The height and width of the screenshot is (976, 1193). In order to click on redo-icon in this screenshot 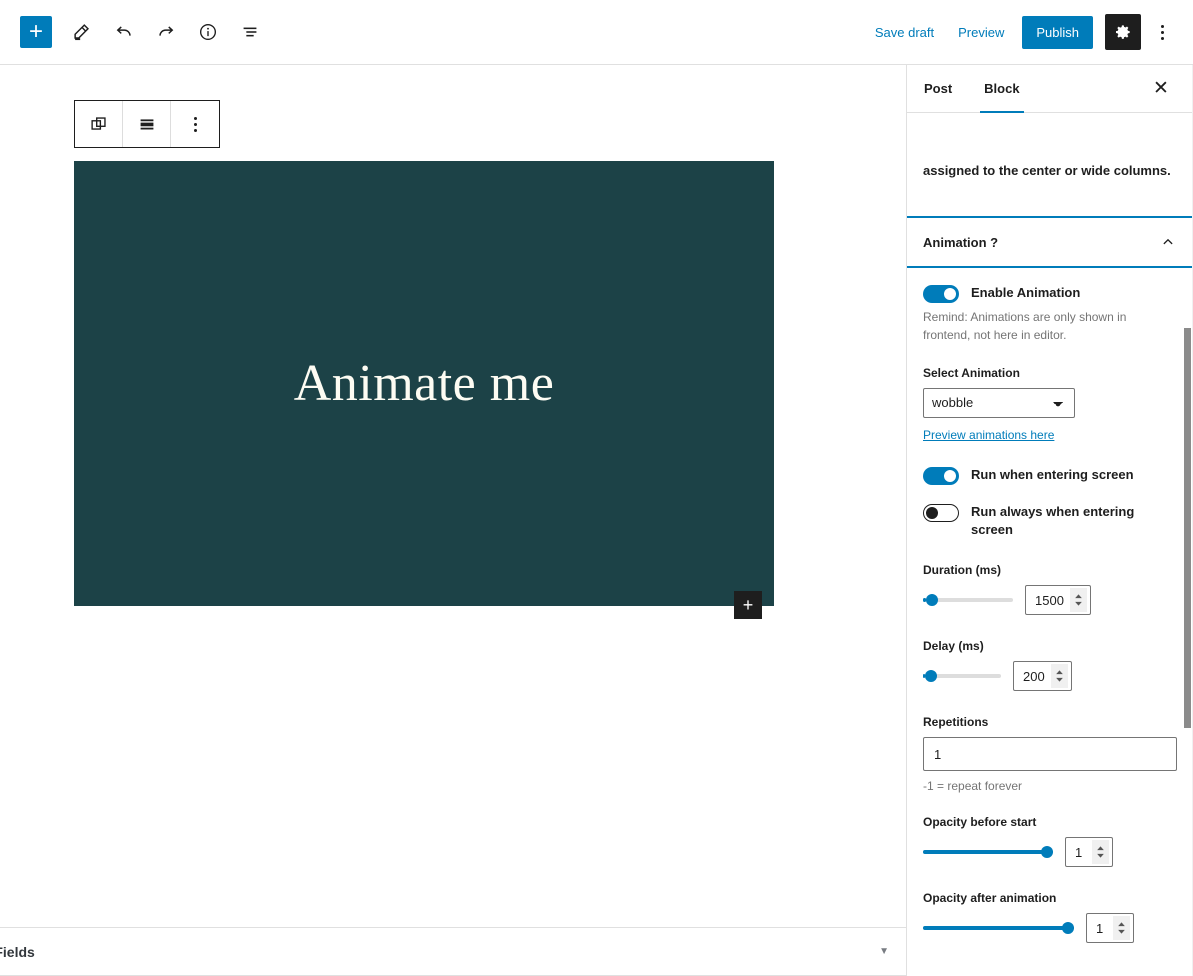, I will do `click(166, 31)`.